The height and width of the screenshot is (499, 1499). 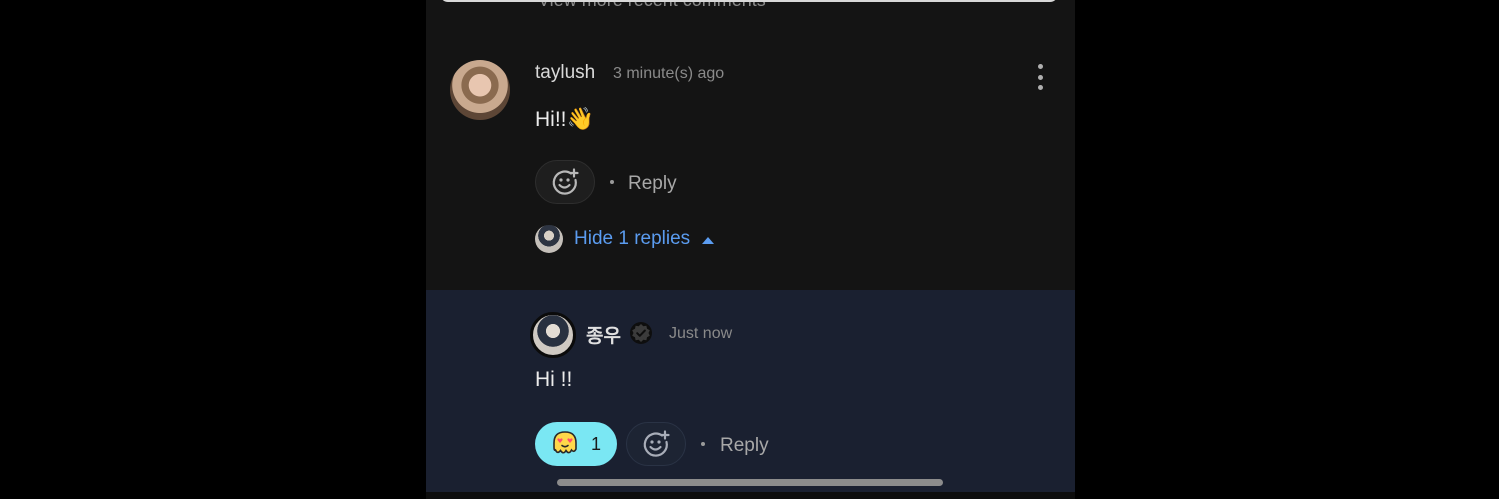 I want to click on reply-text: Hi !!, so click(x=554, y=379).